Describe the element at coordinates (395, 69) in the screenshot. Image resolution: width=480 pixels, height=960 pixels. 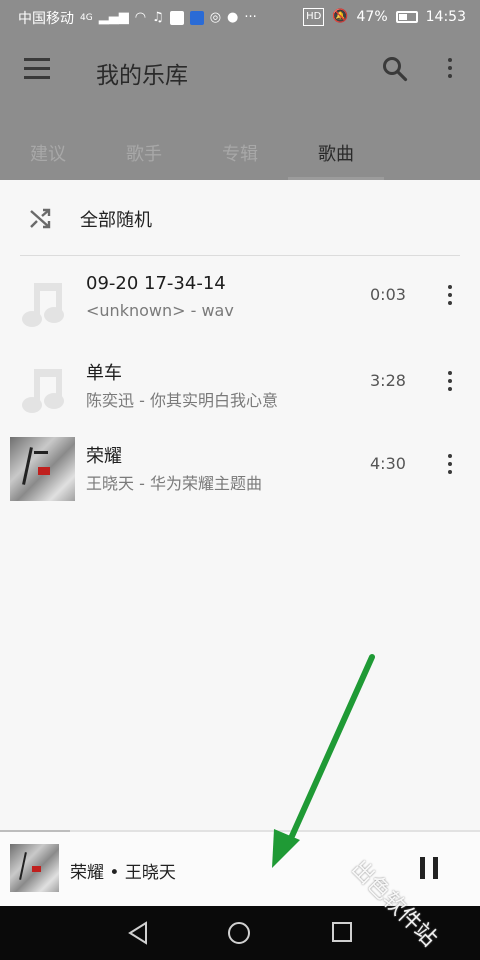
I see `search-icon` at that location.